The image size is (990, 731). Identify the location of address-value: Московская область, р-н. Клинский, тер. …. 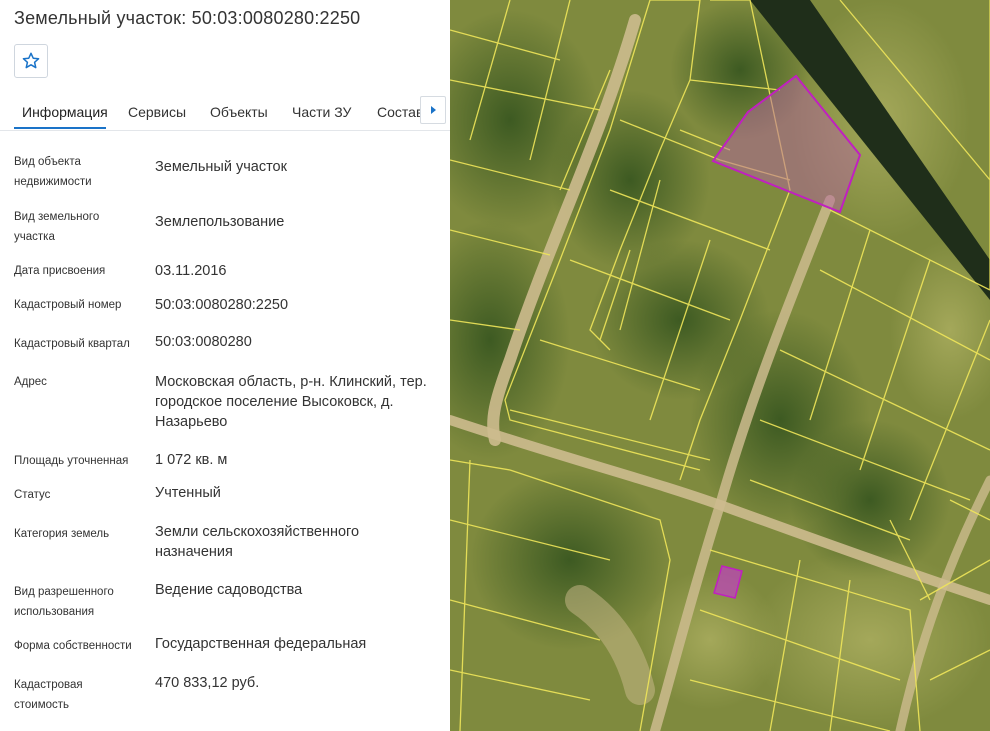
(291, 402).